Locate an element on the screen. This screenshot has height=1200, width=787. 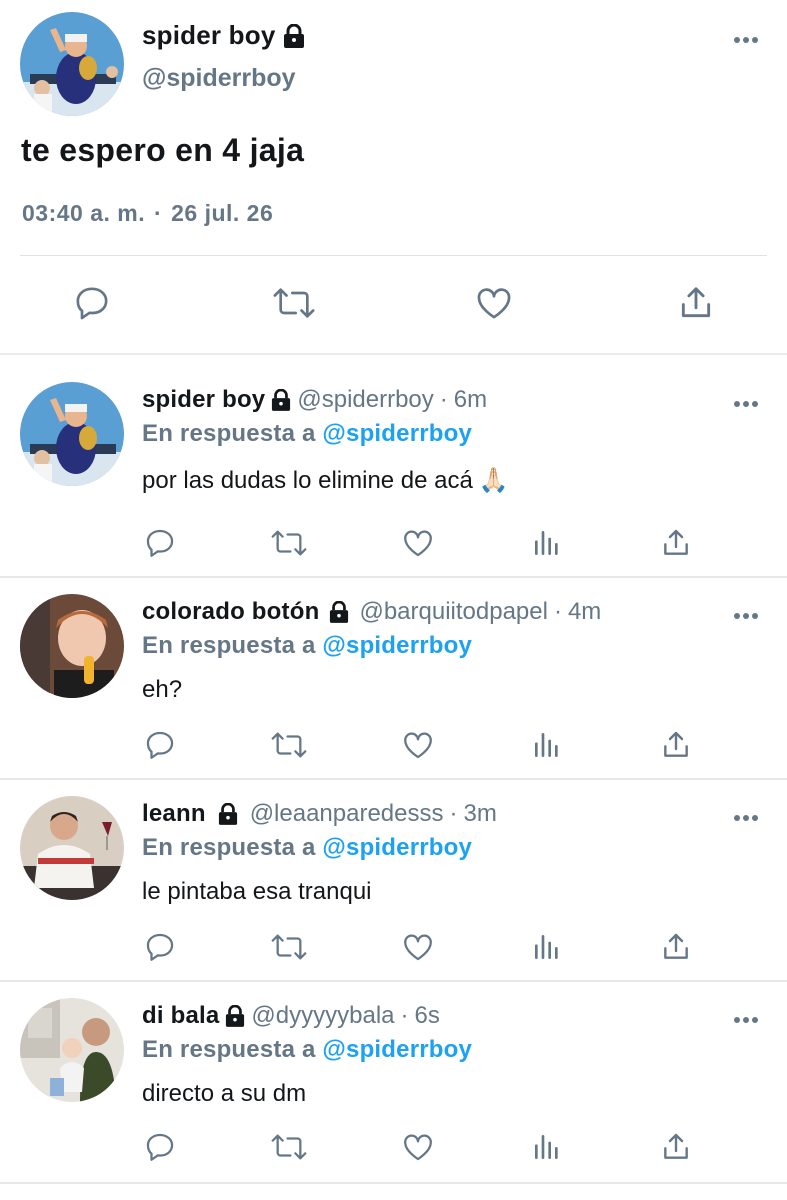
handle: @leaanparedesss is located at coordinates (347, 814).